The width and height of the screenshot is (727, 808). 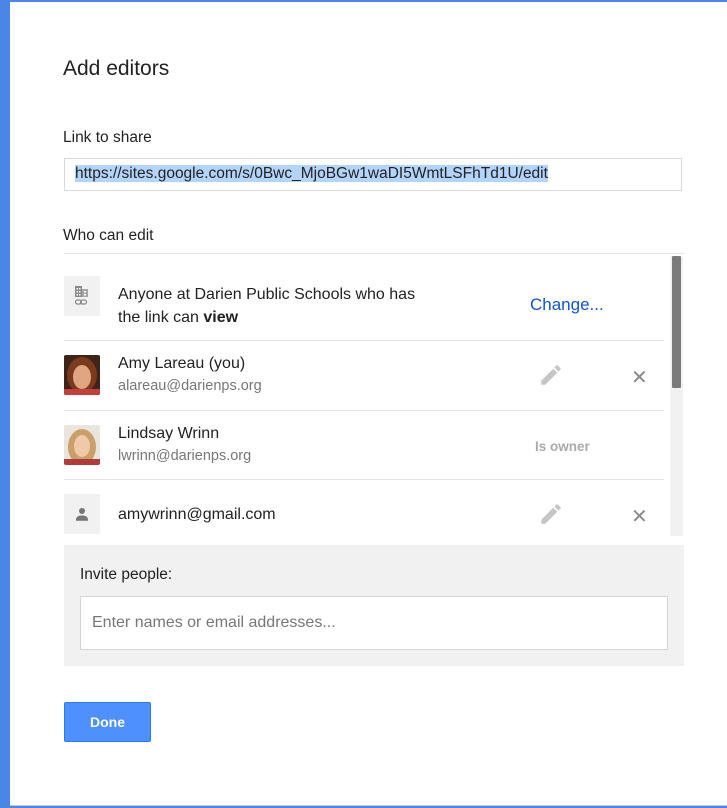 I want to click on editor-row: amywrinn@gmail.com ✕, so click(x=364, y=508).